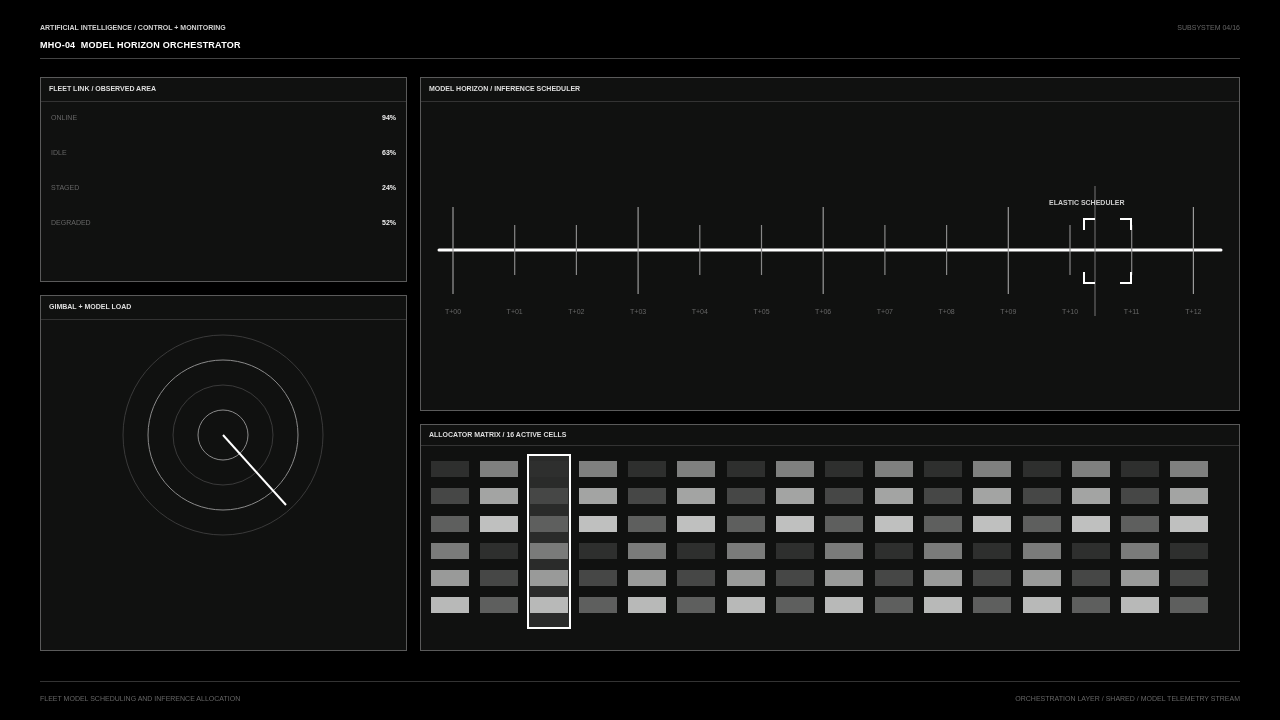  I want to click on column-highlight, so click(548, 542).